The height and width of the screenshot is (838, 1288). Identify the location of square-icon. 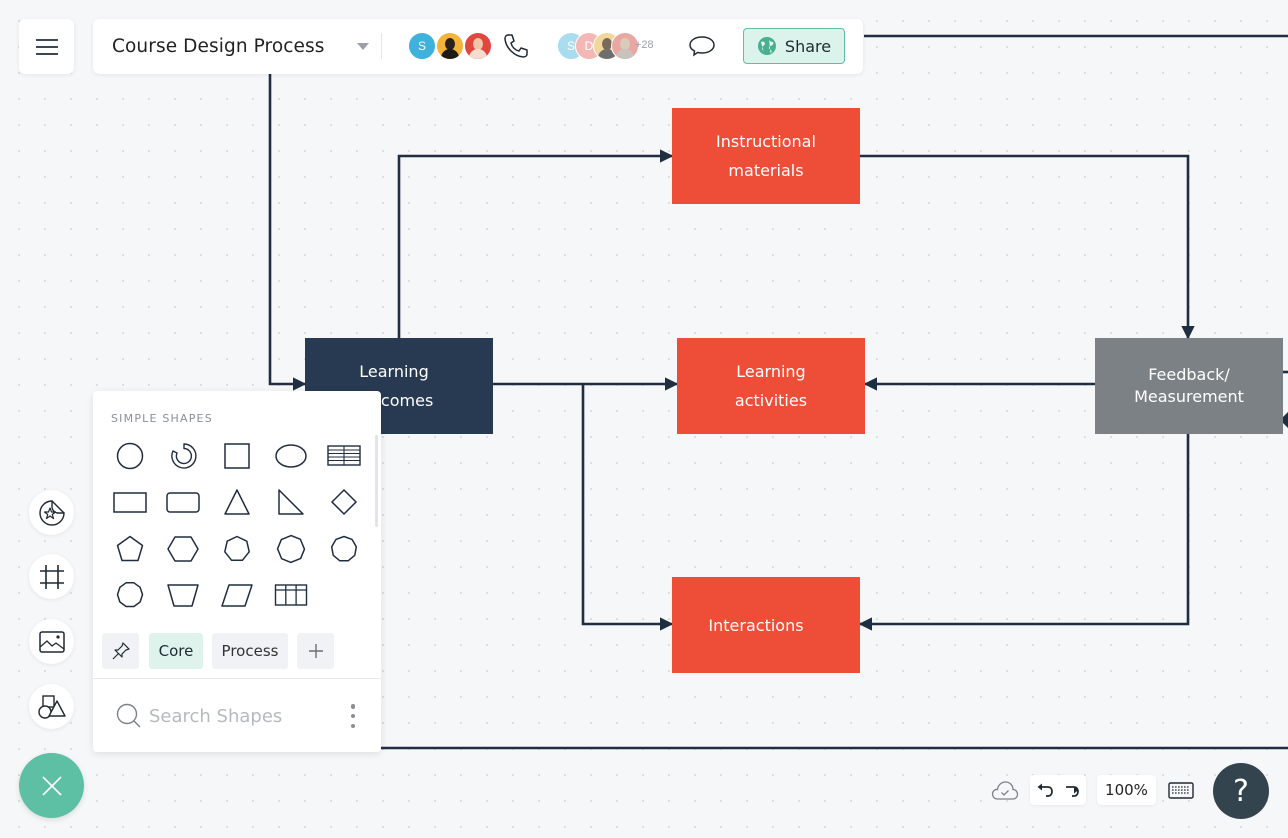
(237, 456).